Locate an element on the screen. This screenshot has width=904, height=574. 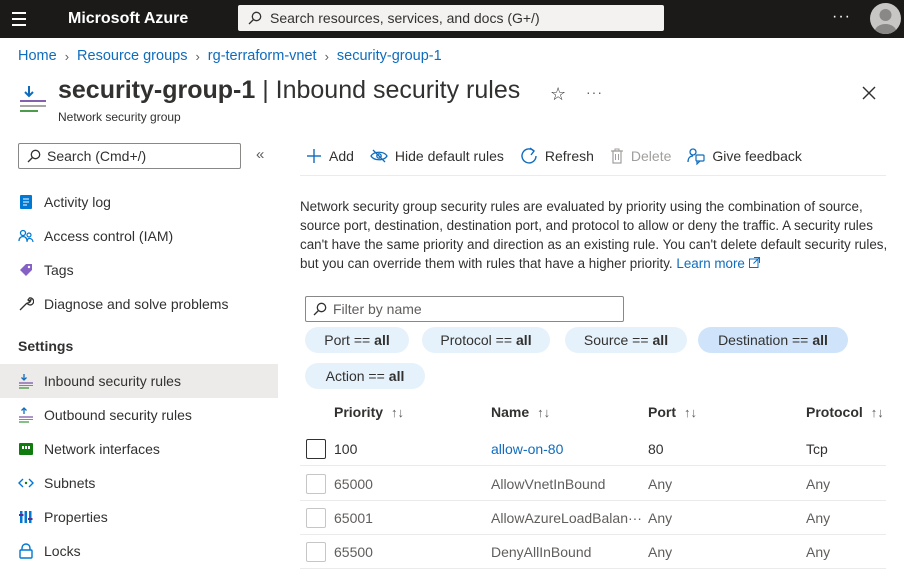
collapse-sidebar-icon: « is located at coordinates (260, 154).